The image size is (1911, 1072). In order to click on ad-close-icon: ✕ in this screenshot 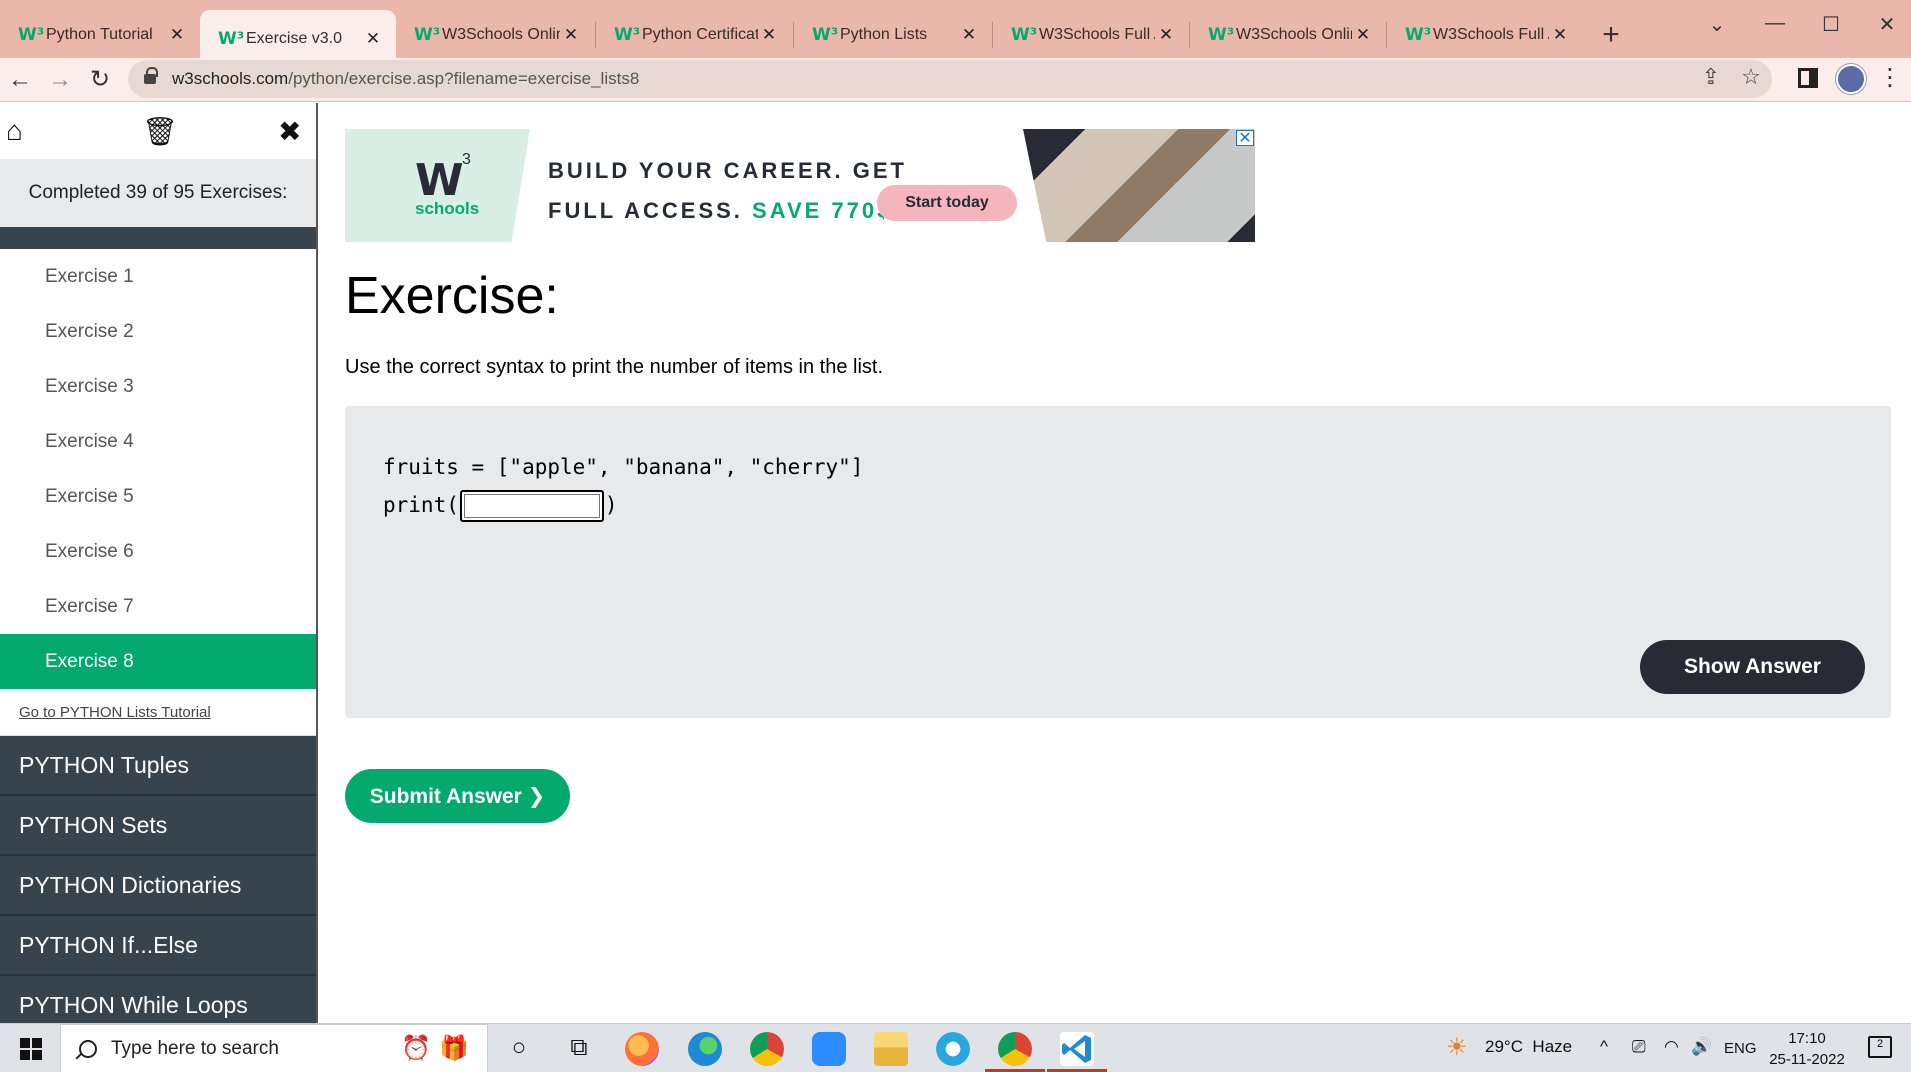, I will do `click(1245, 138)`.